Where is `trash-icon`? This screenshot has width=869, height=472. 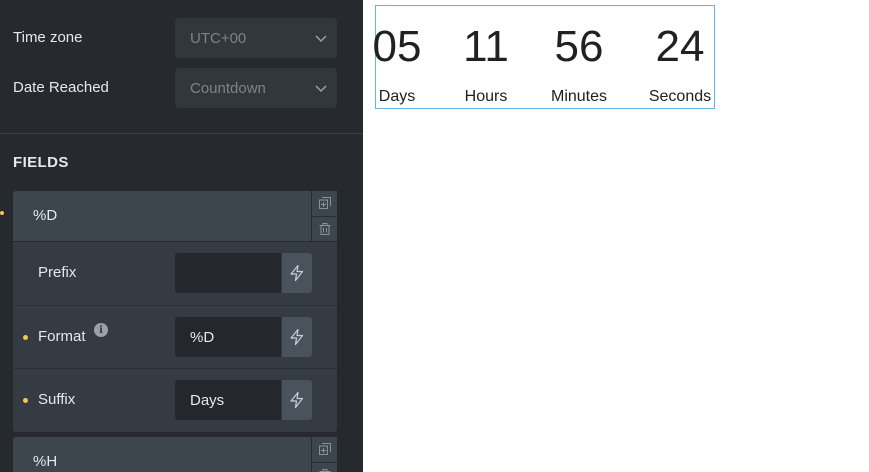 trash-icon is located at coordinates (324, 229).